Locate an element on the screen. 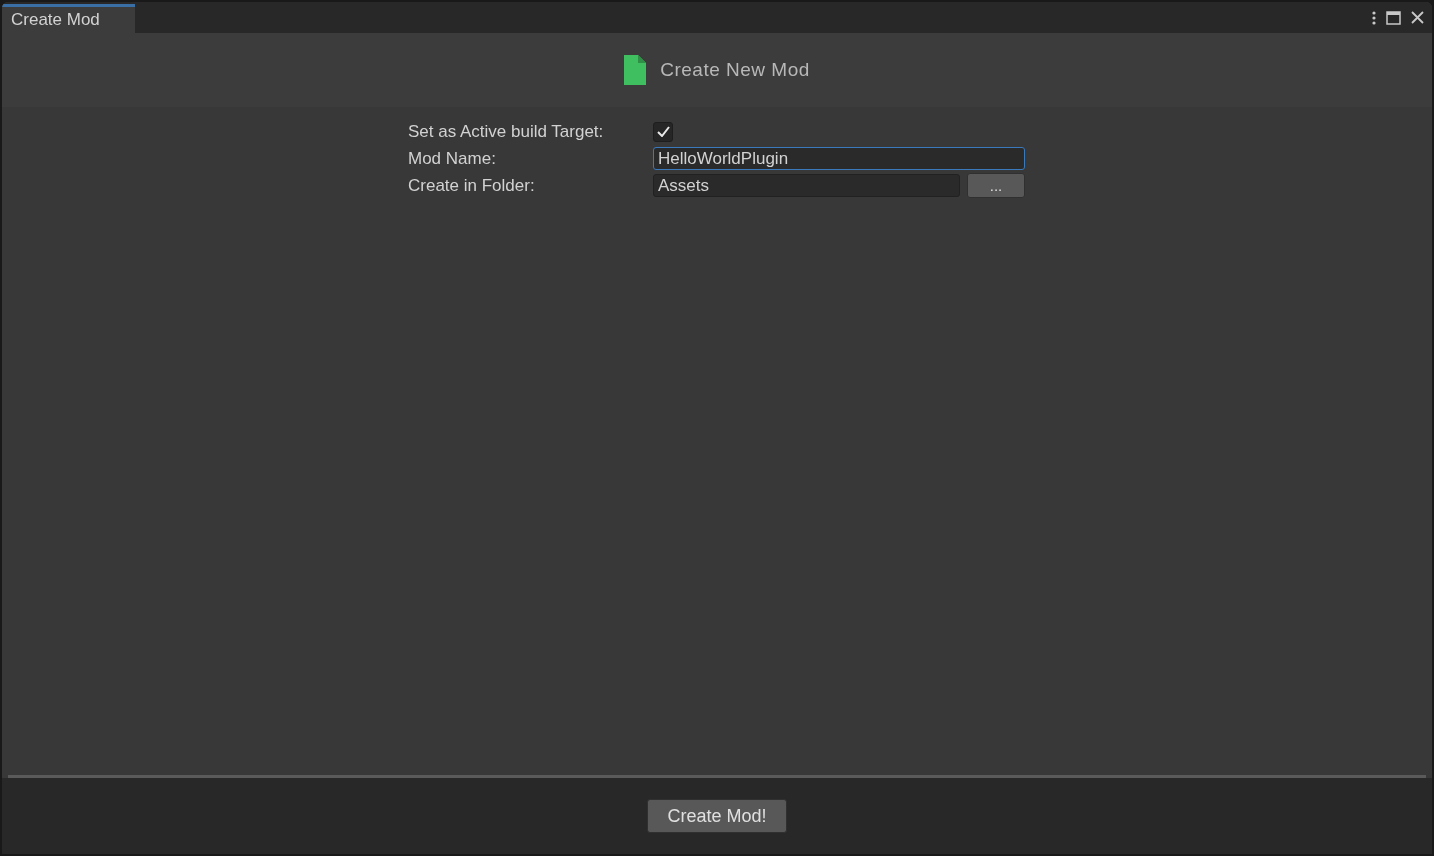 This screenshot has height=856, width=1434. header-title: Create New Mod is located at coordinates (735, 69).